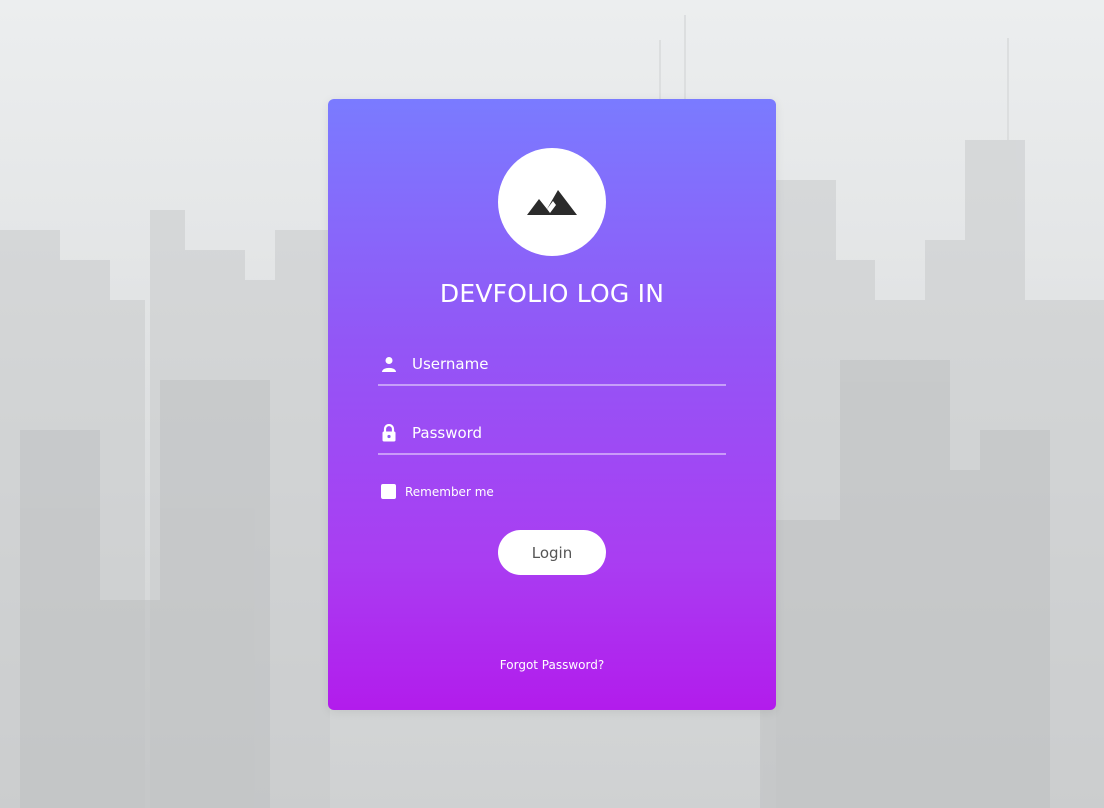 The width and height of the screenshot is (1104, 808). I want to click on lock-icon, so click(389, 433).